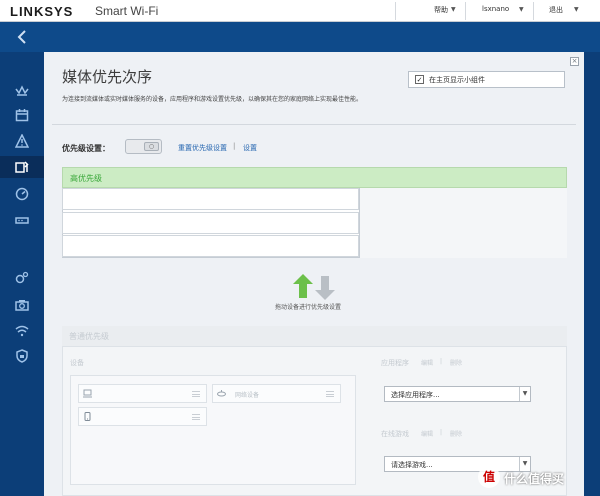 The height and width of the screenshot is (496, 600). What do you see at coordinates (77, 363) in the screenshot?
I see `devices-label: 设备` at bounding box center [77, 363].